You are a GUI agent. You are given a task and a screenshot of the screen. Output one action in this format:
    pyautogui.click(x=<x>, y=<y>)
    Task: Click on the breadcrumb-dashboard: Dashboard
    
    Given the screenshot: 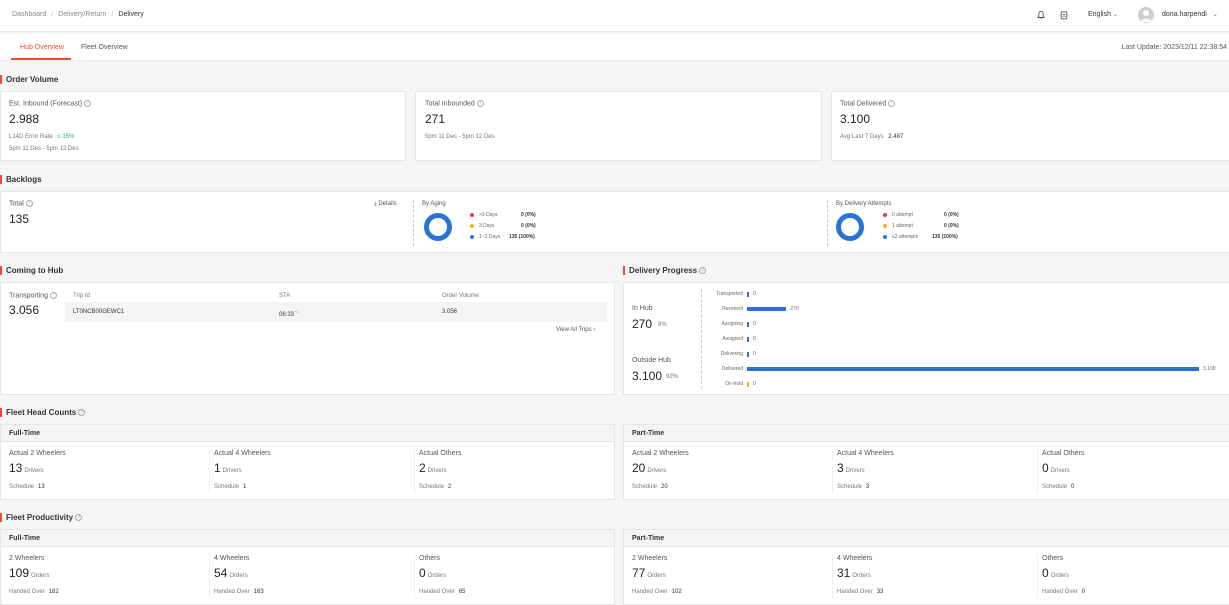 What is the action you would take?
    pyautogui.click(x=29, y=14)
    